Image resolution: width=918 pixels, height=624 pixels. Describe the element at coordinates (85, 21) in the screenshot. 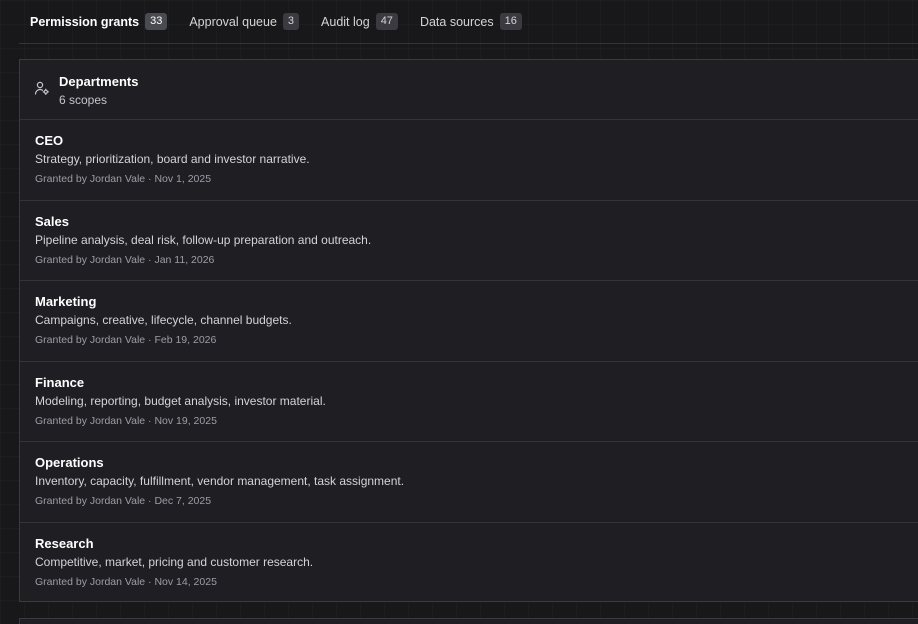

I see `tab-label: Permission grants` at that location.